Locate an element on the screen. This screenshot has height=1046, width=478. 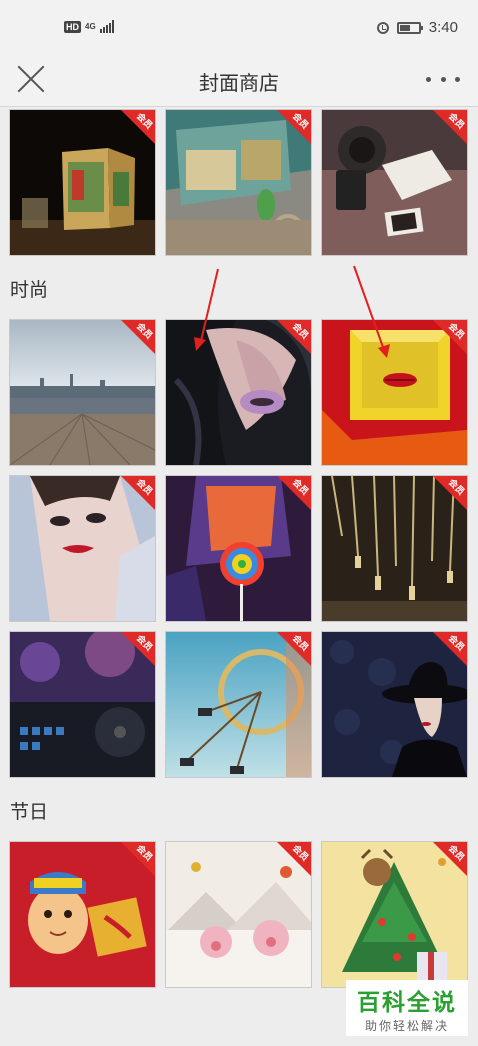
section-title-fashion: 时尚 is located at coordinates (29, 290).